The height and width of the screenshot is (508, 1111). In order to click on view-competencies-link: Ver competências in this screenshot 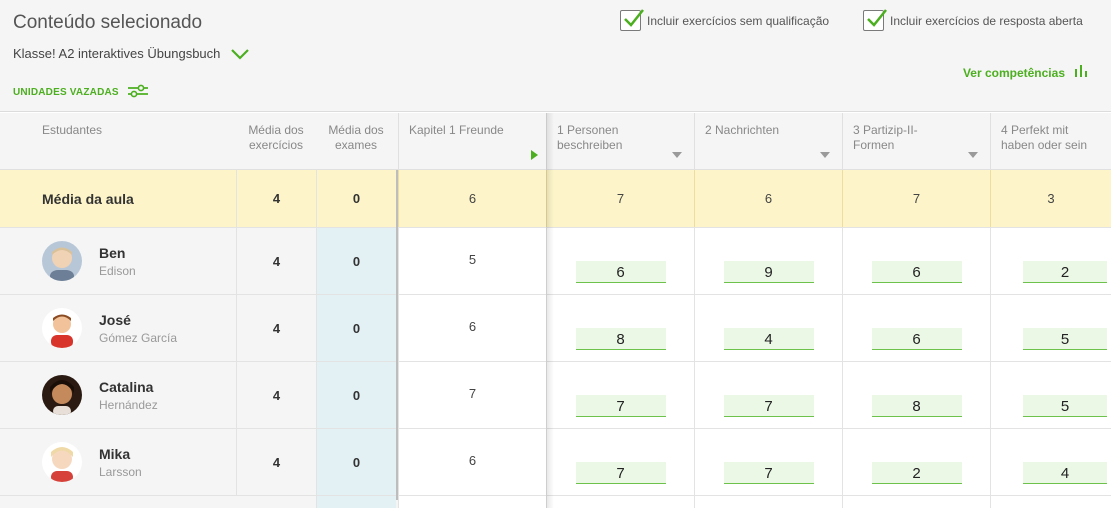, I will do `click(1025, 72)`.